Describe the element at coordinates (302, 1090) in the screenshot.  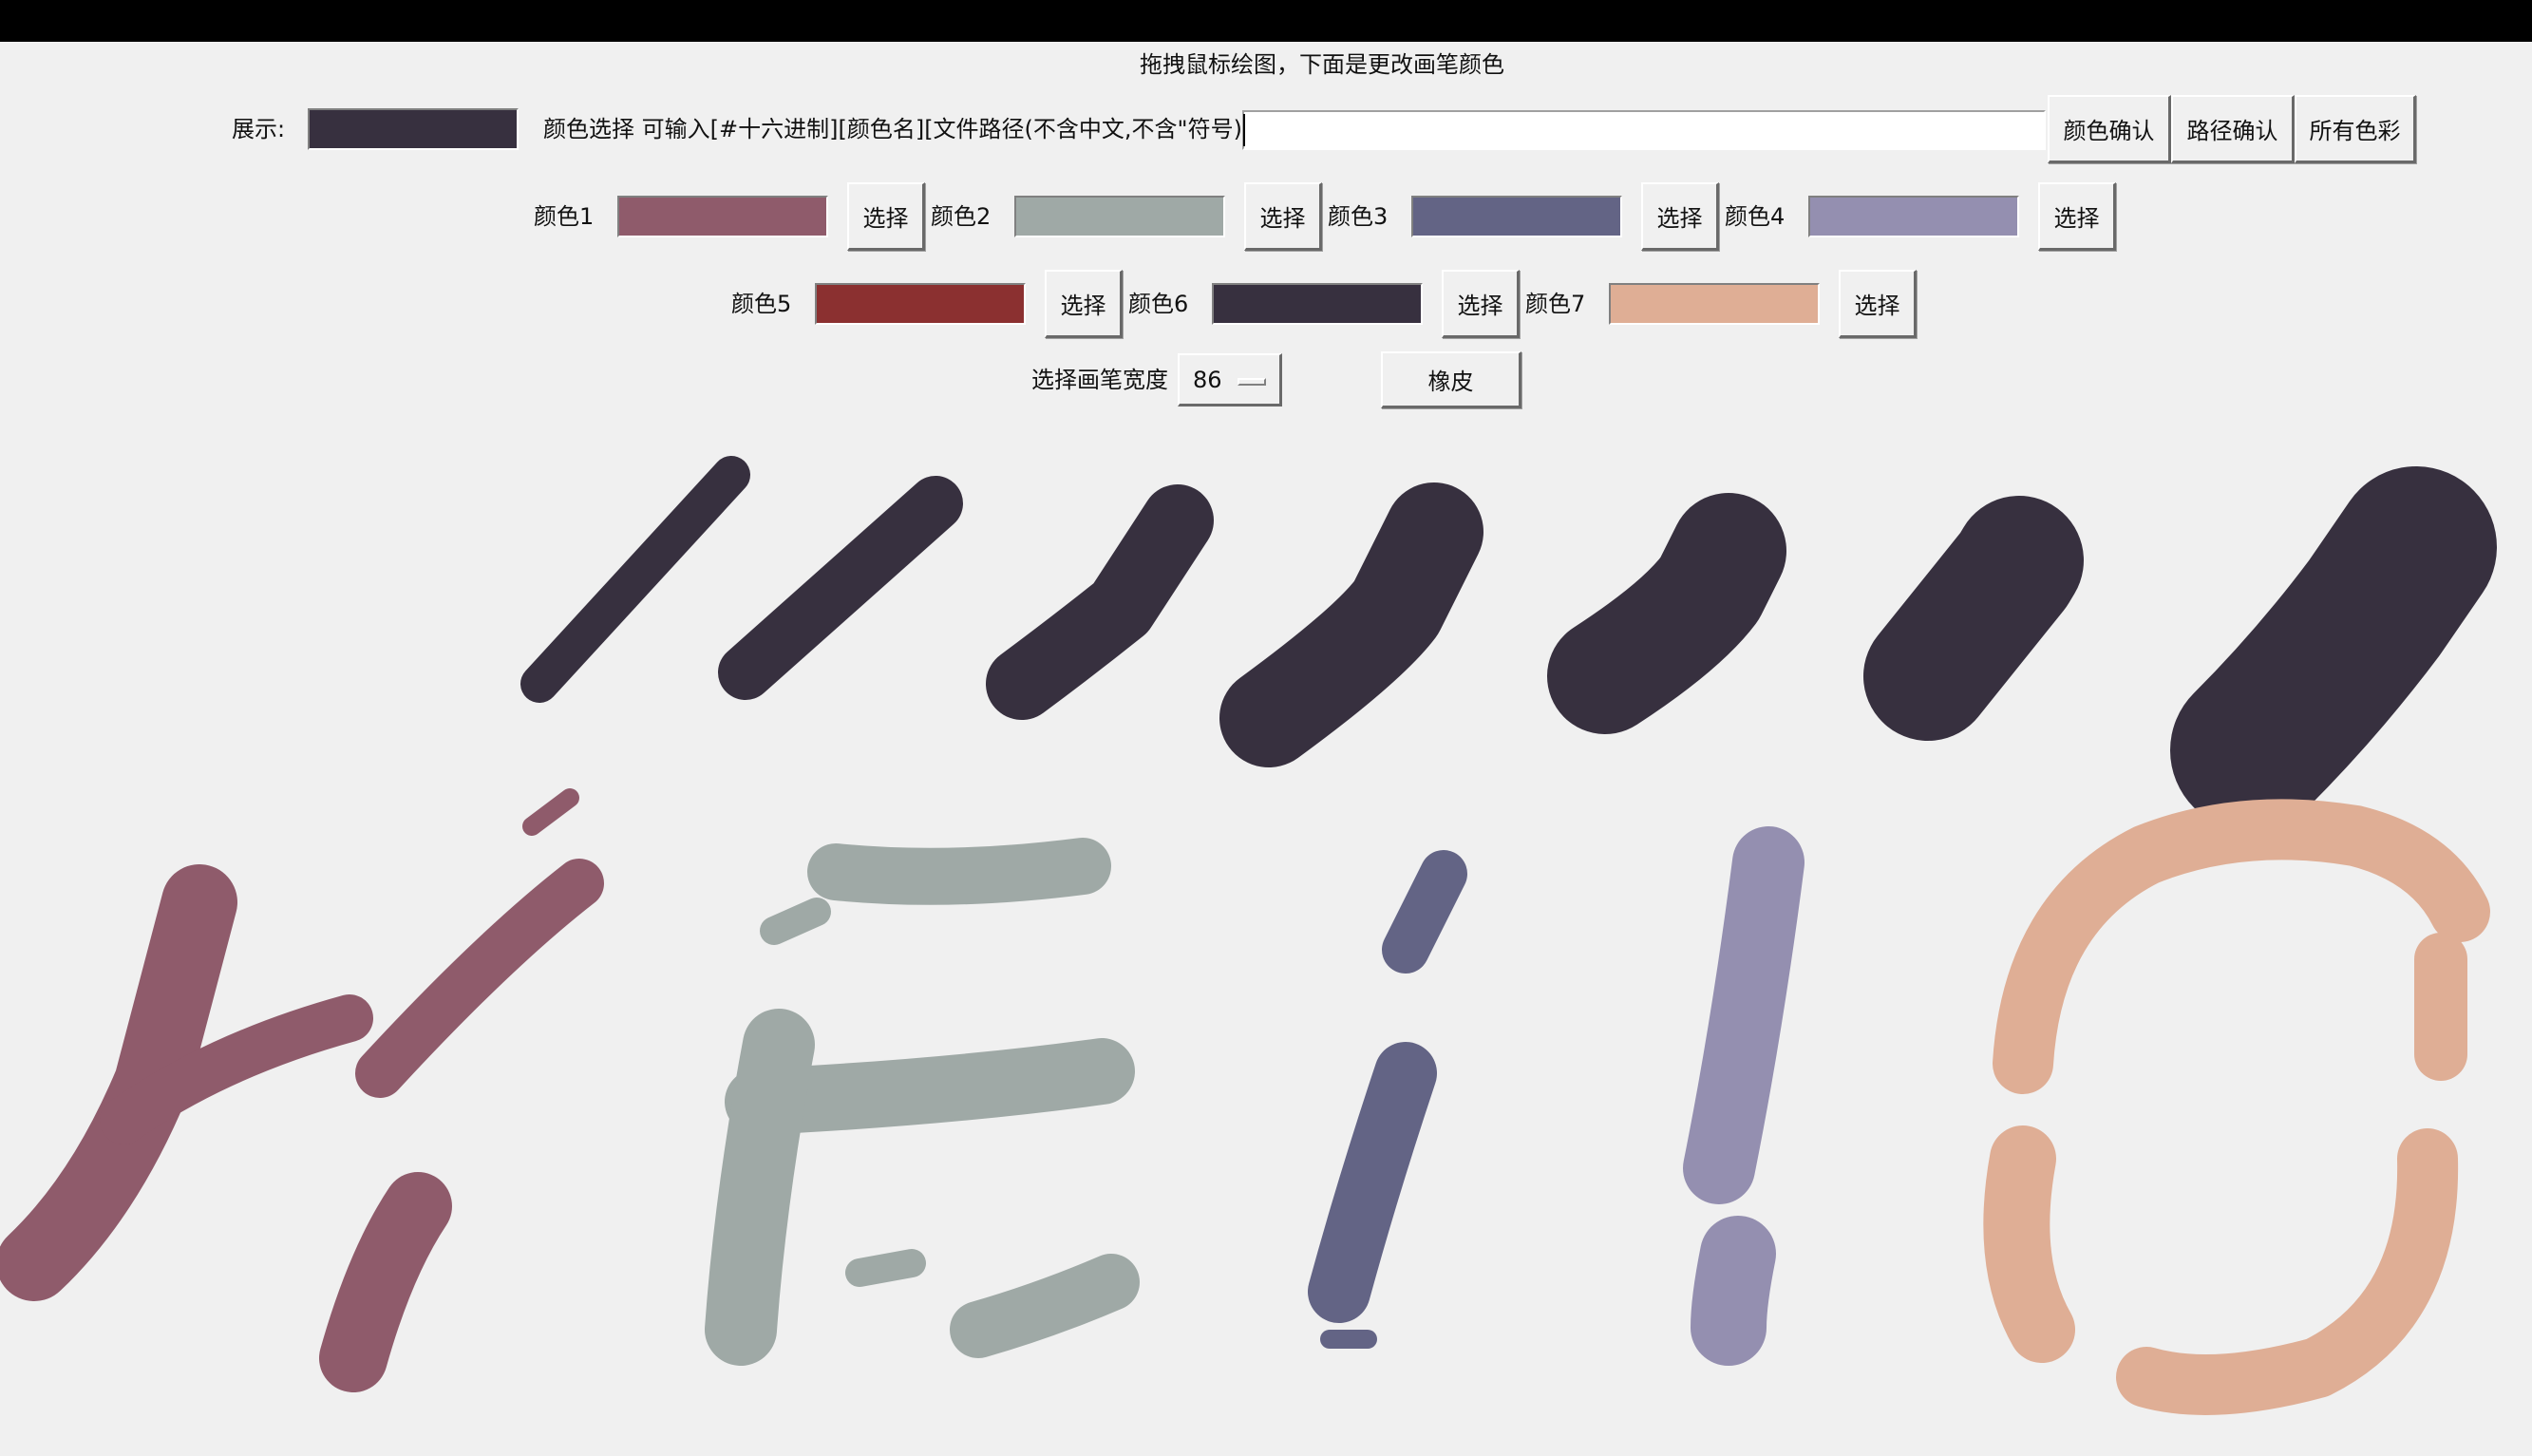
I see `letter-h` at that location.